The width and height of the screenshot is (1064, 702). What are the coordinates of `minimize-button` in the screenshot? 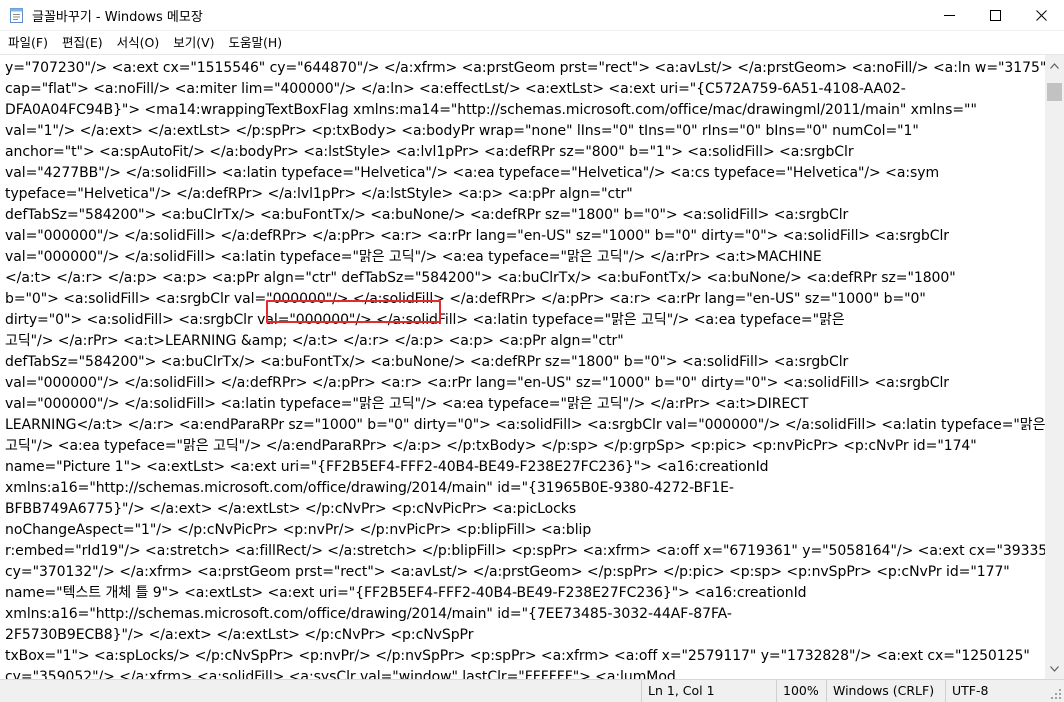 It's located at (949, 15).